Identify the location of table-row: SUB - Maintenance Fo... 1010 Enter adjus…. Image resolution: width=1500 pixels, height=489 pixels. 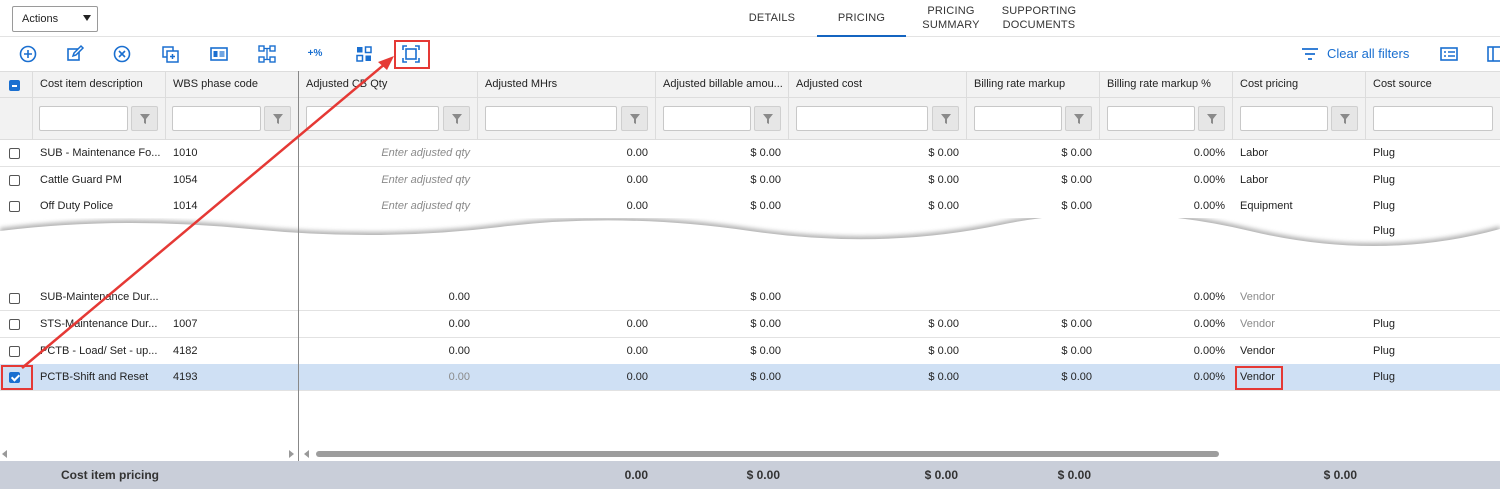
(750, 153).